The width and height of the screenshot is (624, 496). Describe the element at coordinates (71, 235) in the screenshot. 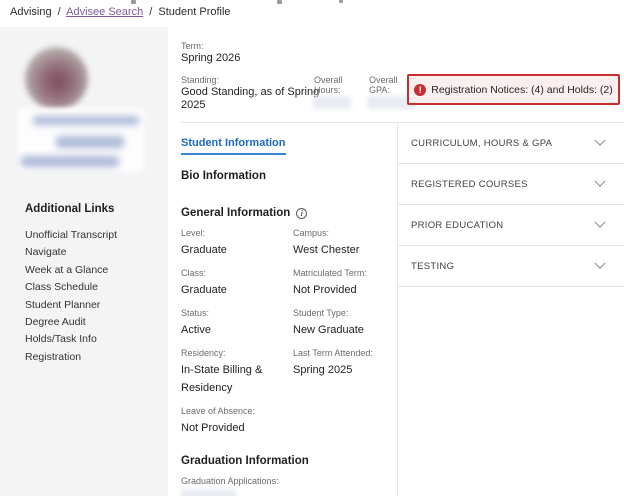

I see `sidebar-link-unofficial-transcript: Unofficial Transcript` at that location.